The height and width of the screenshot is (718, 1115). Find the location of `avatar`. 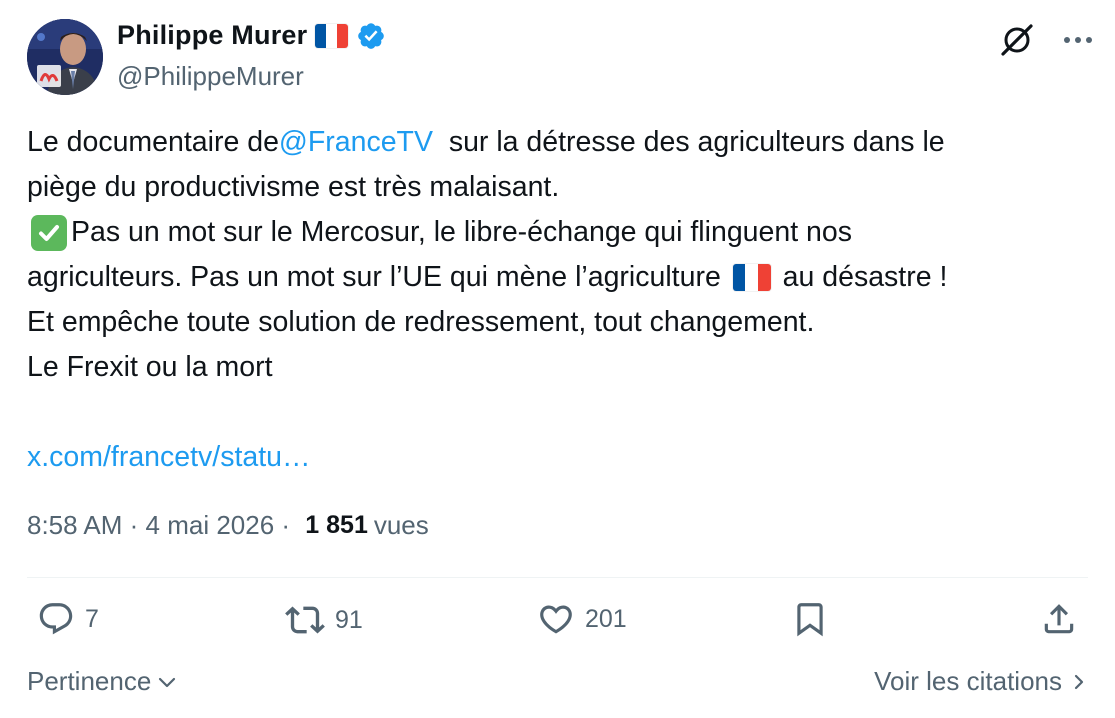

avatar is located at coordinates (65, 57).